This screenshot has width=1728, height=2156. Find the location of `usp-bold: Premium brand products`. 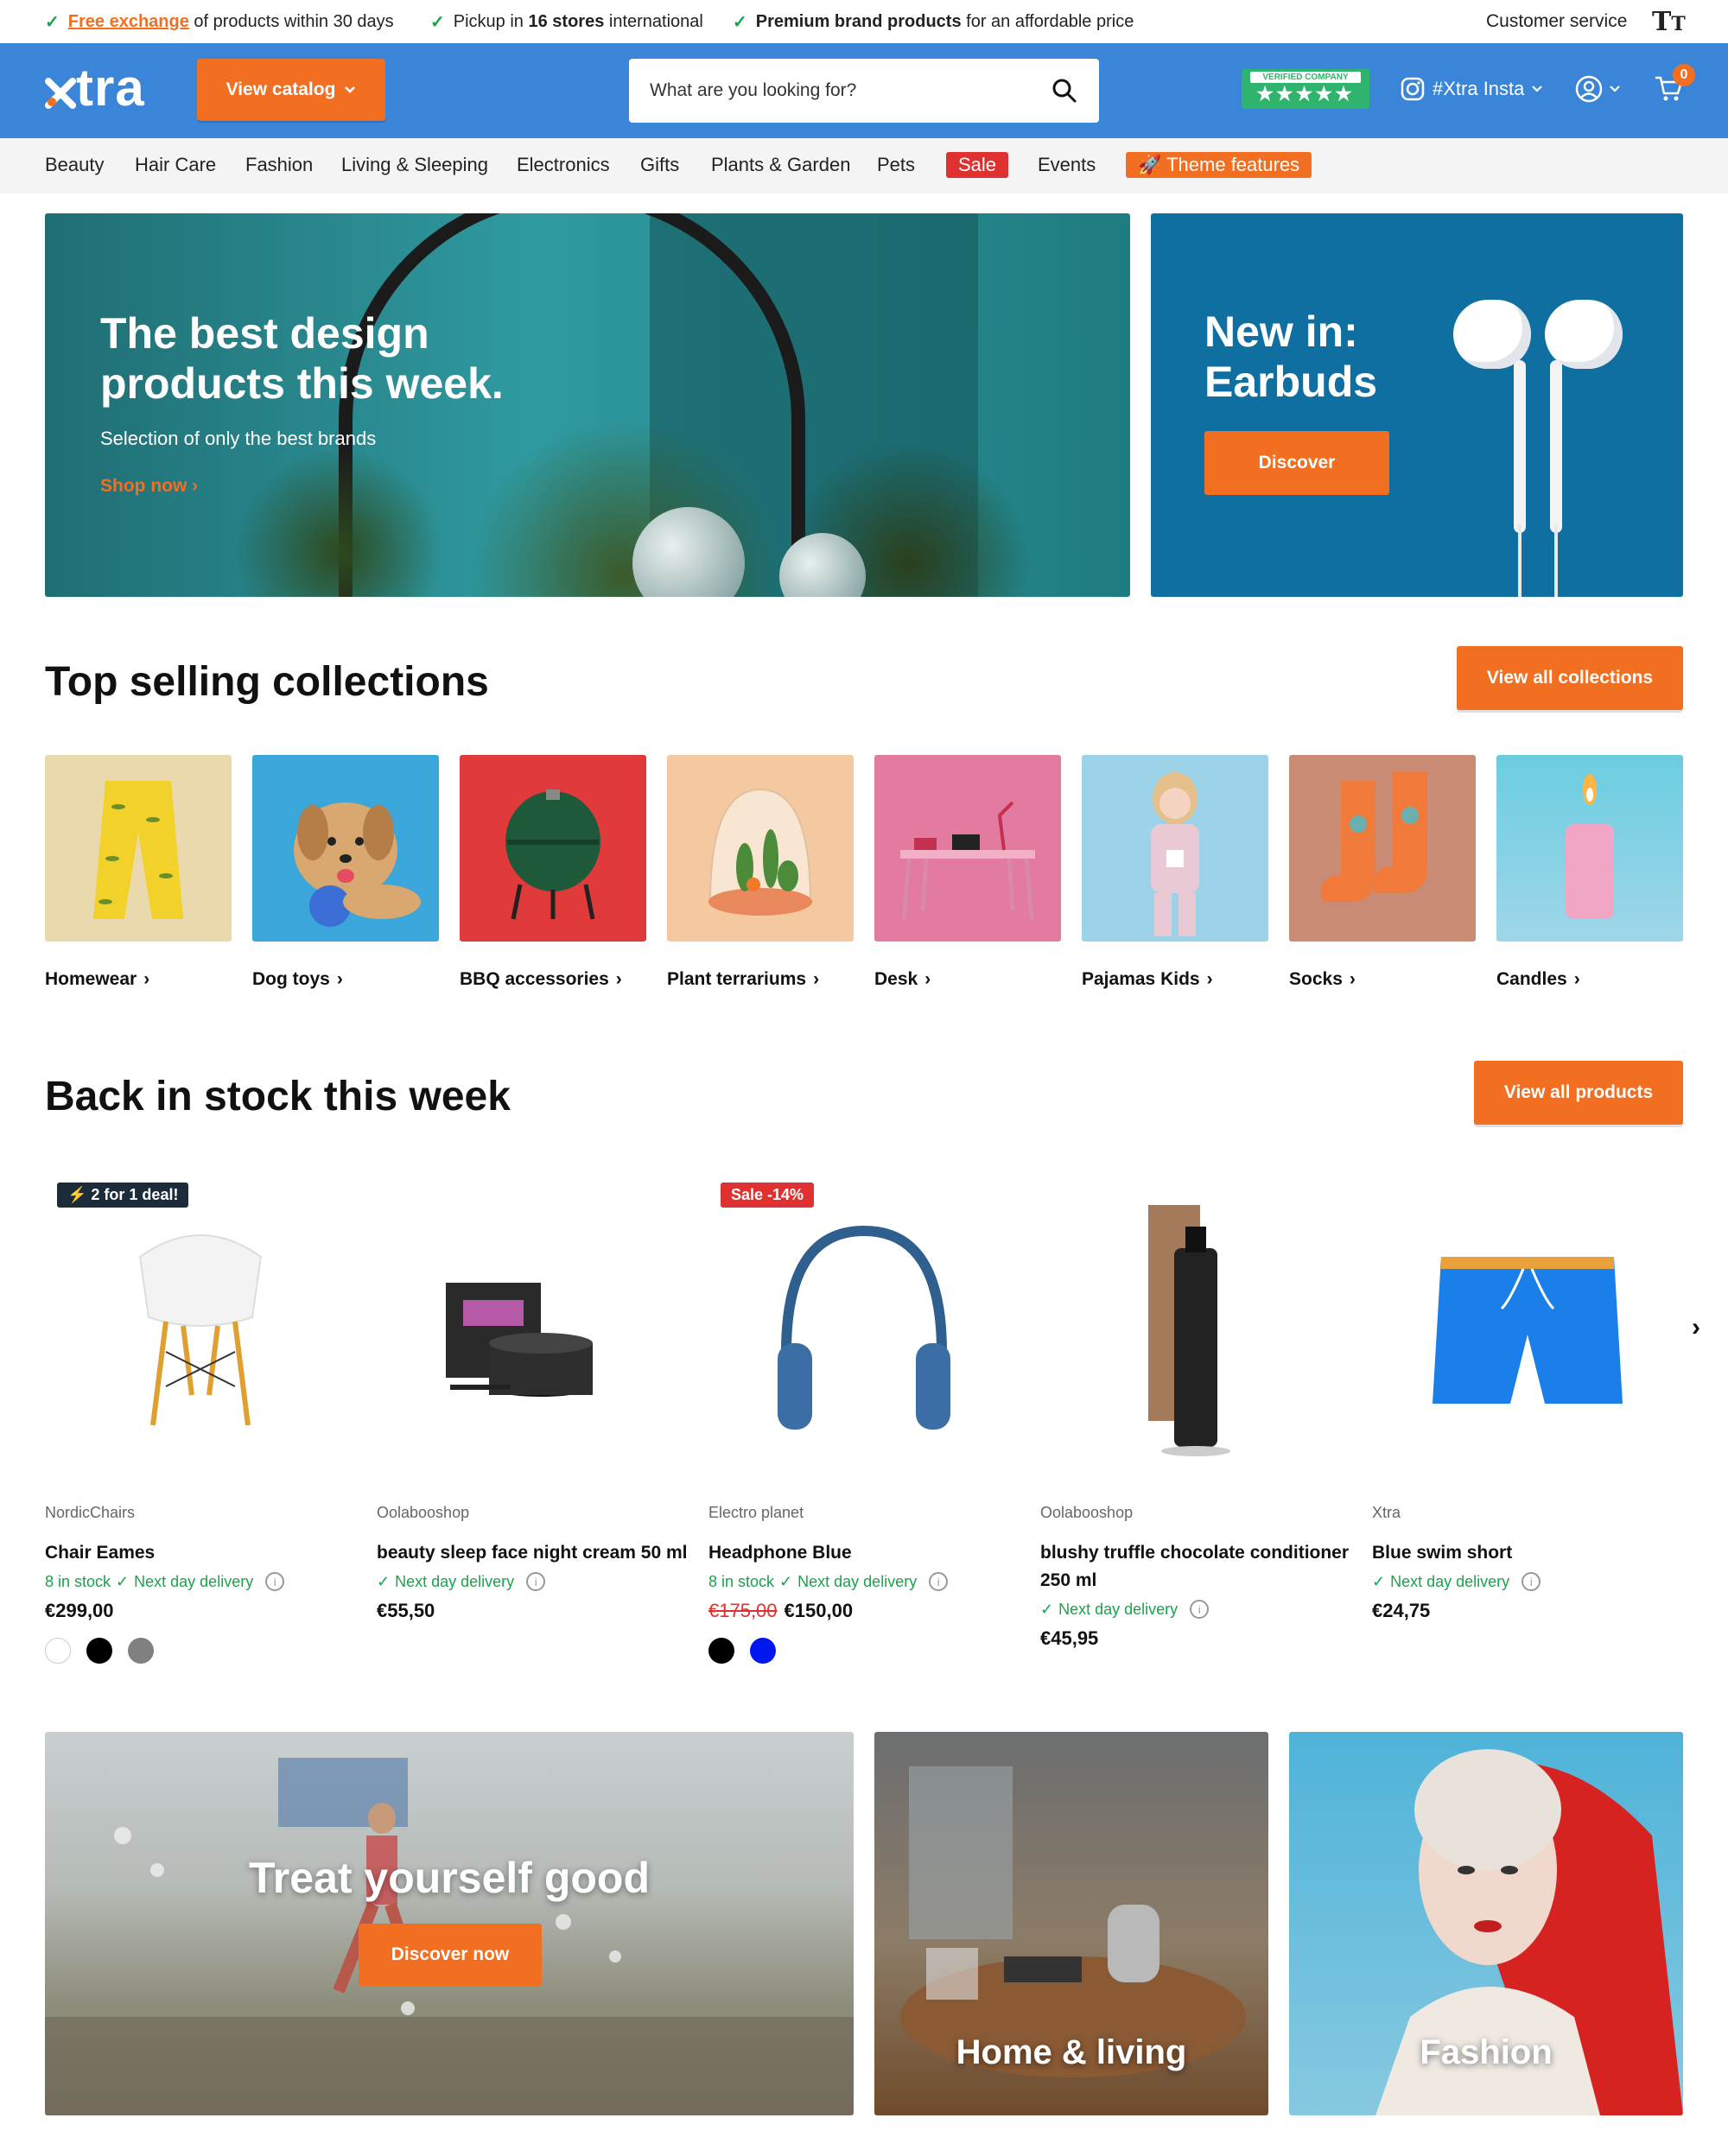

usp-bold: Premium brand products is located at coordinates (858, 21).